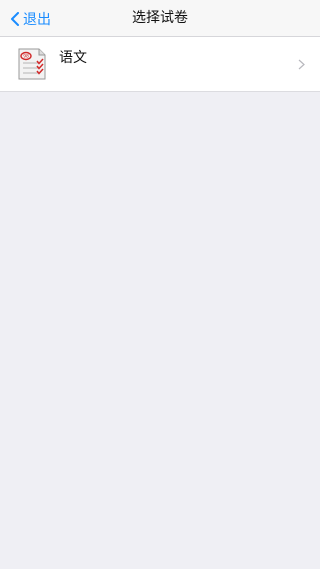 Image resolution: width=320 pixels, height=569 pixels. I want to click on navigation-bar: 退出 选择试卷, so click(160, 18).